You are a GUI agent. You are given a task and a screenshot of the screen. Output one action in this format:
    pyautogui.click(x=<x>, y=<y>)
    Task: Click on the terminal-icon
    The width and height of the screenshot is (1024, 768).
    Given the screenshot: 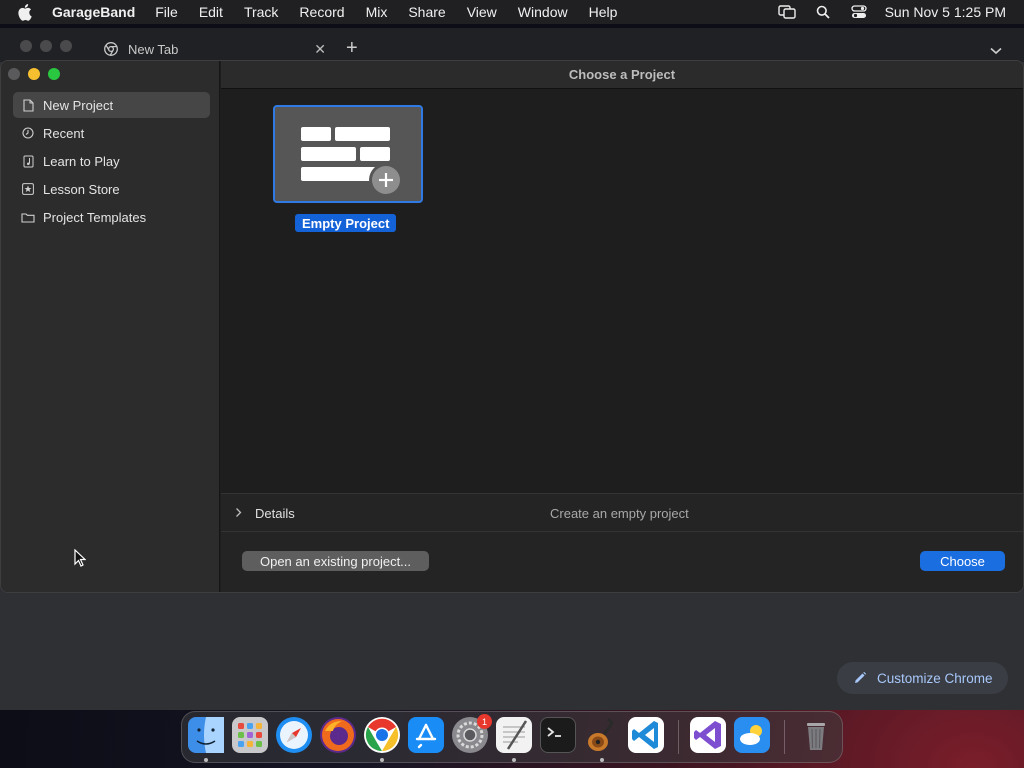 What is the action you would take?
    pyautogui.click(x=558, y=735)
    